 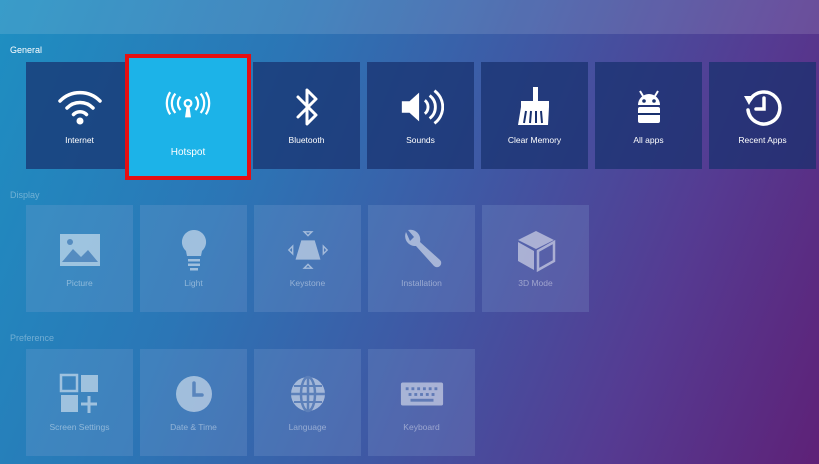 What do you see at coordinates (422, 394) in the screenshot?
I see `keyboard-icon` at bounding box center [422, 394].